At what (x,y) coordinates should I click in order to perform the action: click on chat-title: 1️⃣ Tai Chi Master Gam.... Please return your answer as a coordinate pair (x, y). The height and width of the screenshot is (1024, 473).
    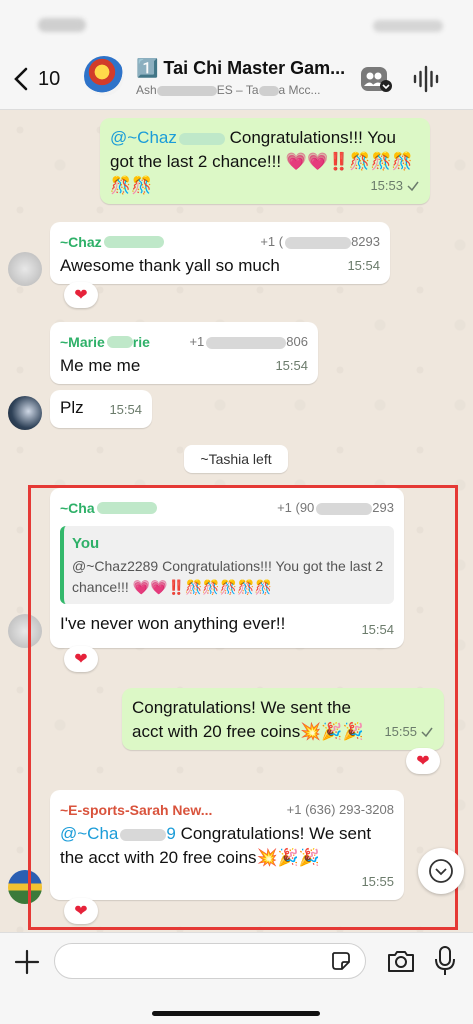
    Looking at the image, I should click on (241, 68).